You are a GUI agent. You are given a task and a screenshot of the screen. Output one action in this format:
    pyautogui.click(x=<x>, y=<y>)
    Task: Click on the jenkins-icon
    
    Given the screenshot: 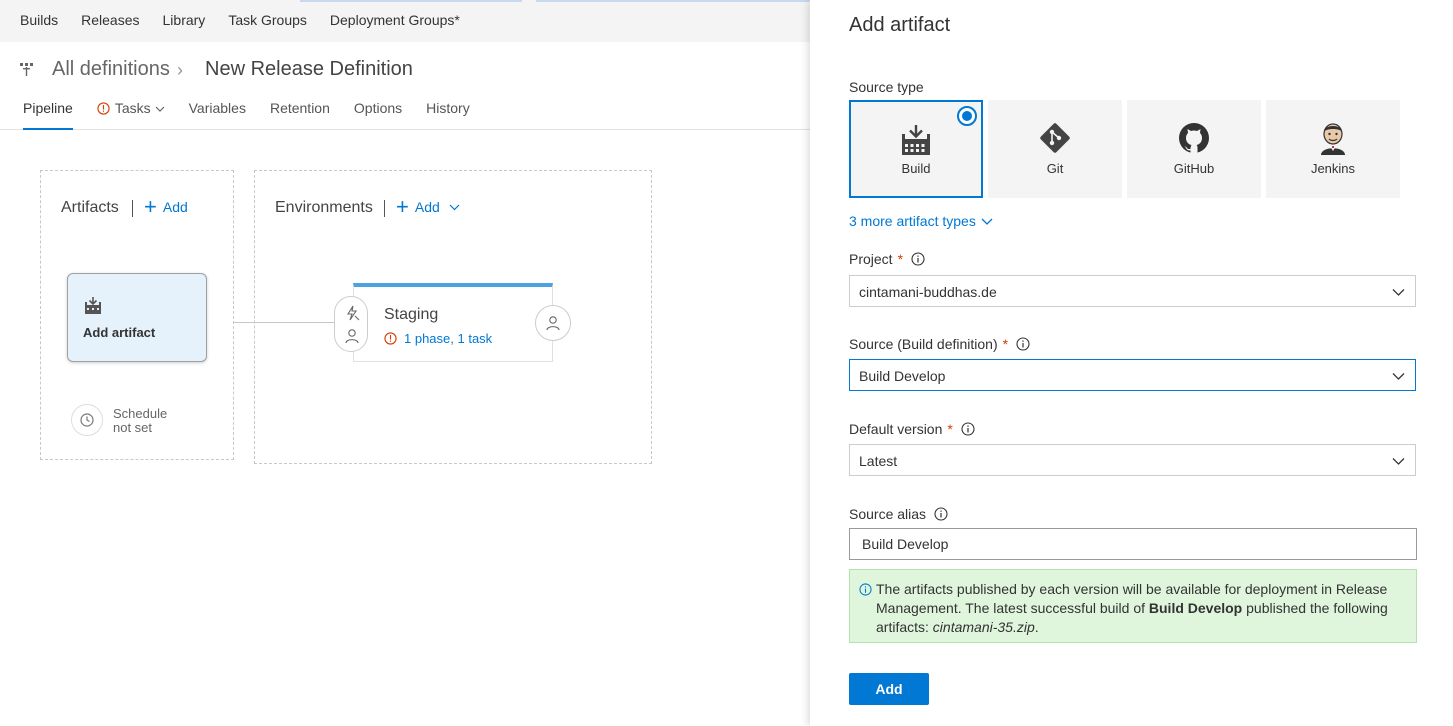 What is the action you would take?
    pyautogui.click(x=1333, y=141)
    